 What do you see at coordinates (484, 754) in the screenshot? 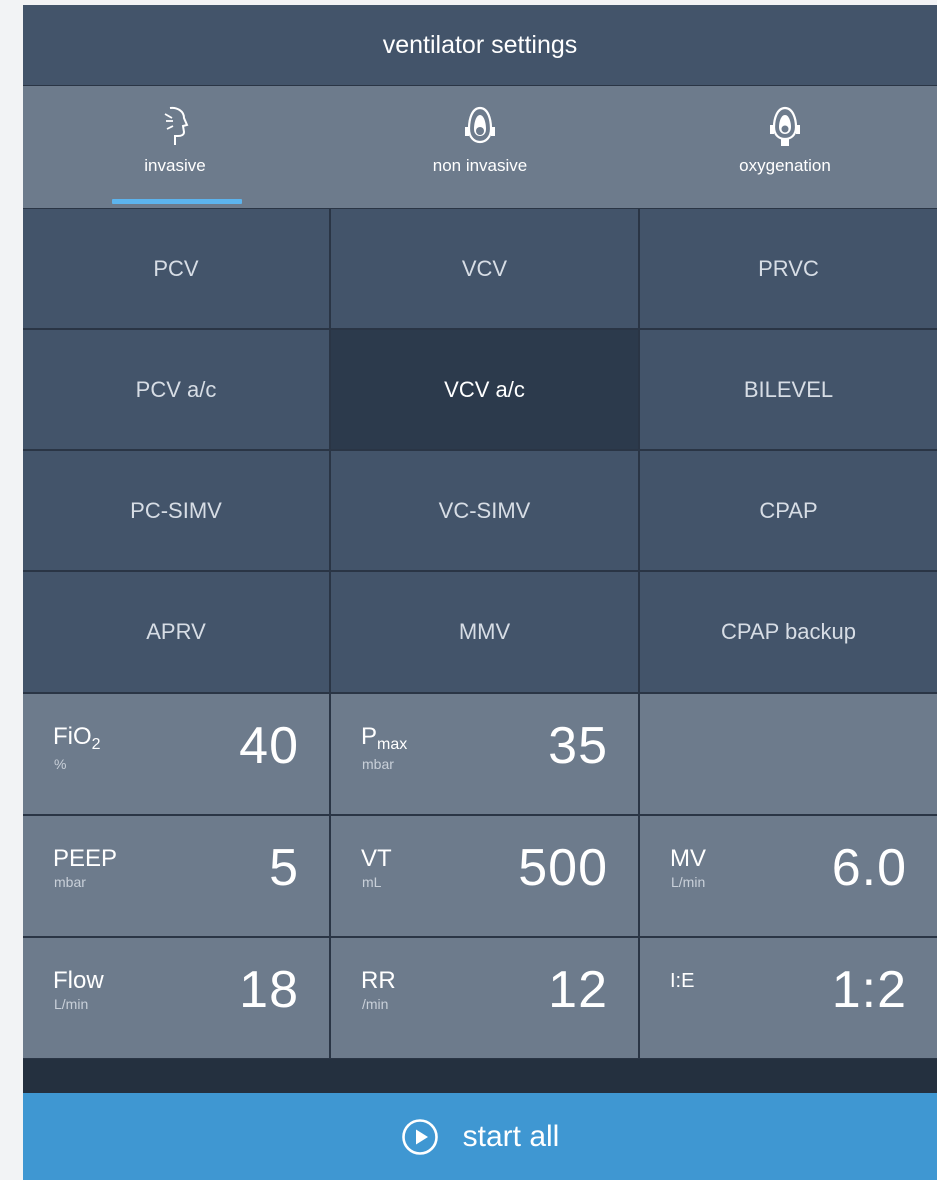
I see `param-pmax: Pmax mbar 35` at bounding box center [484, 754].